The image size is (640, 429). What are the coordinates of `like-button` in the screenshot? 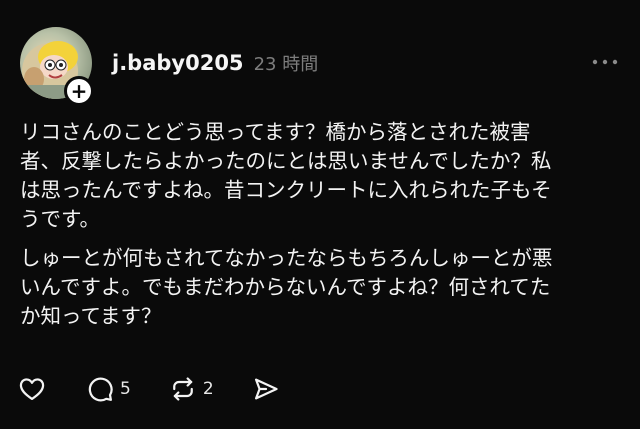 It's located at (32, 389).